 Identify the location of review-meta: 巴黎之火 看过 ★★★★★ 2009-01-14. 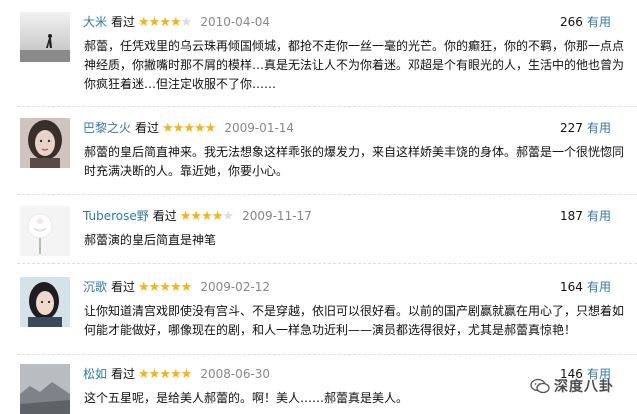
(188, 128).